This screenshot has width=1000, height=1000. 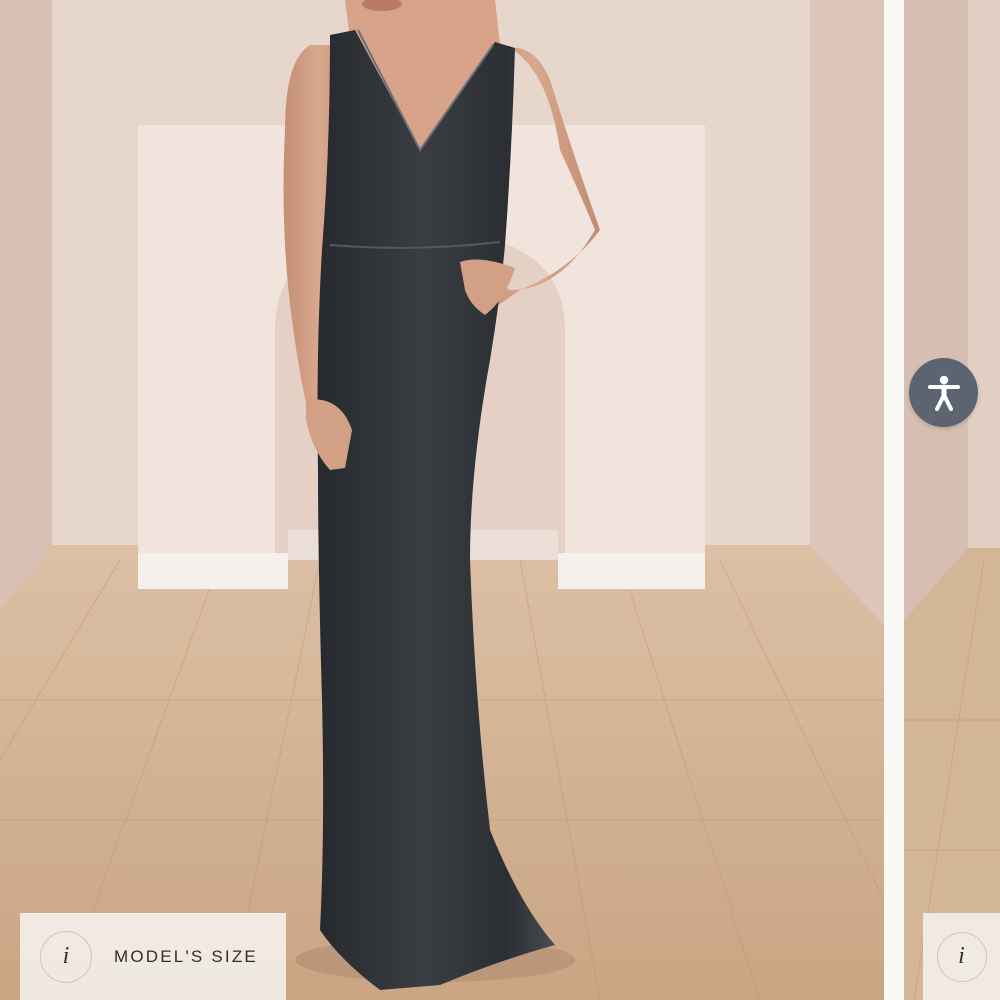 I want to click on model-size-button: i MODEL'S SIZE, so click(x=153, y=956).